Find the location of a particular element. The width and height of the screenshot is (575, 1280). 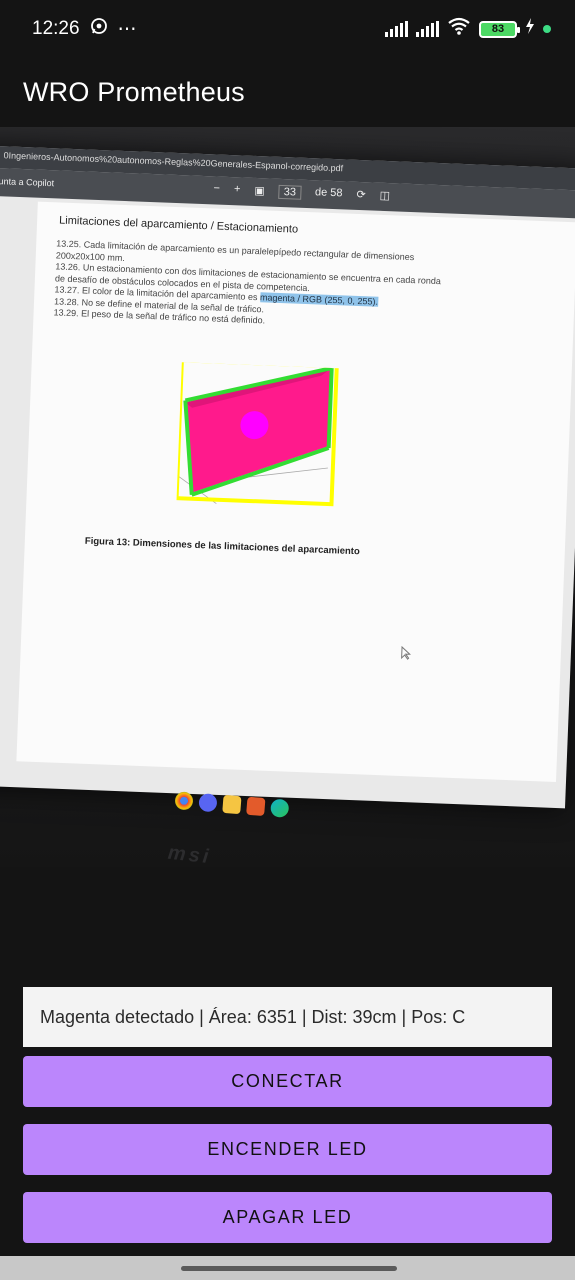

system-nav-bar is located at coordinates (287, 1268).